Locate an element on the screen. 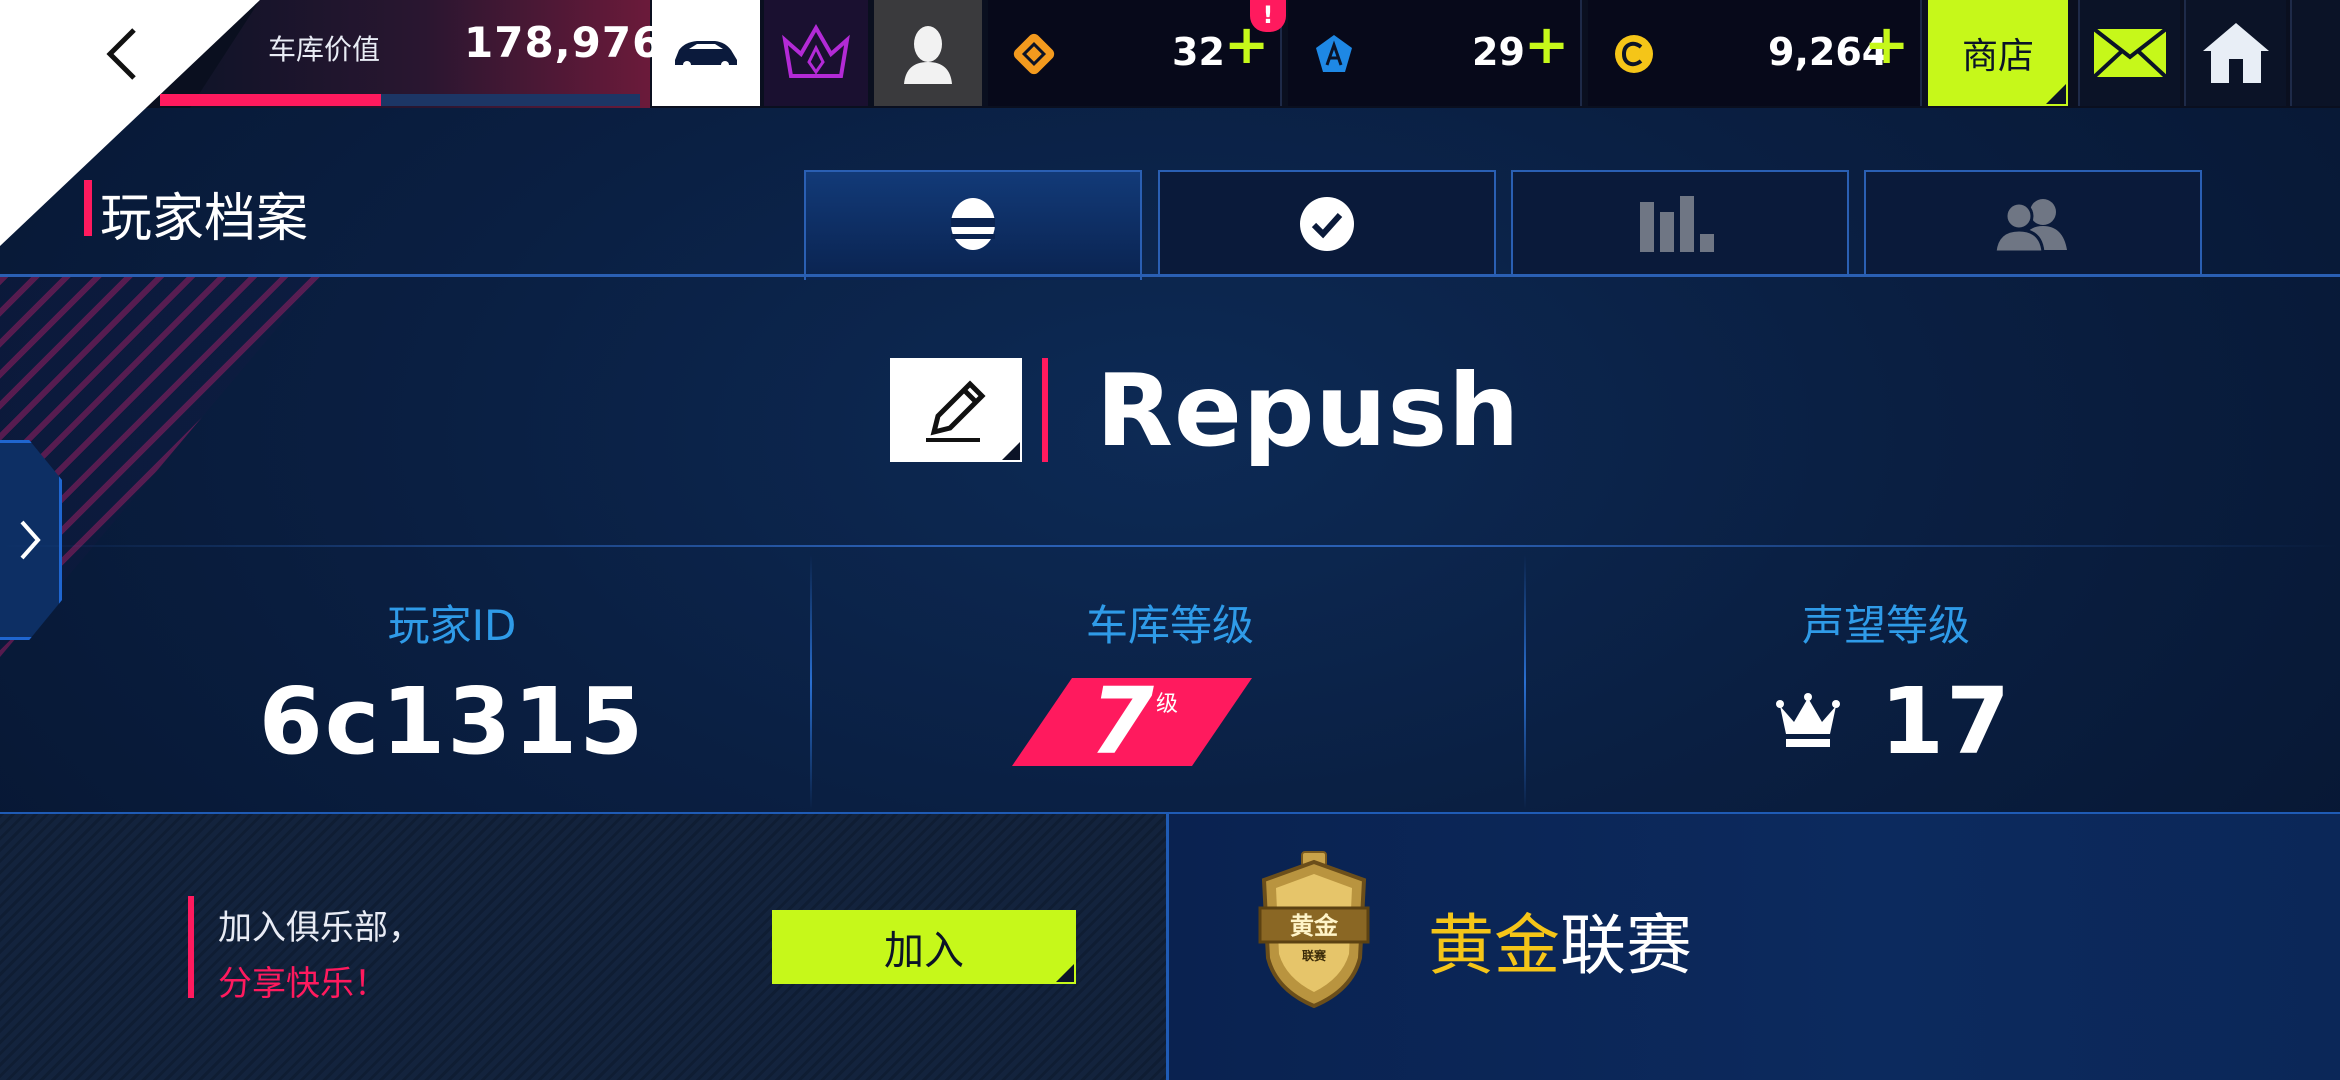 This screenshot has width=2340, height=1080. bottom-center-divider is located at coordinates (1167, 947).